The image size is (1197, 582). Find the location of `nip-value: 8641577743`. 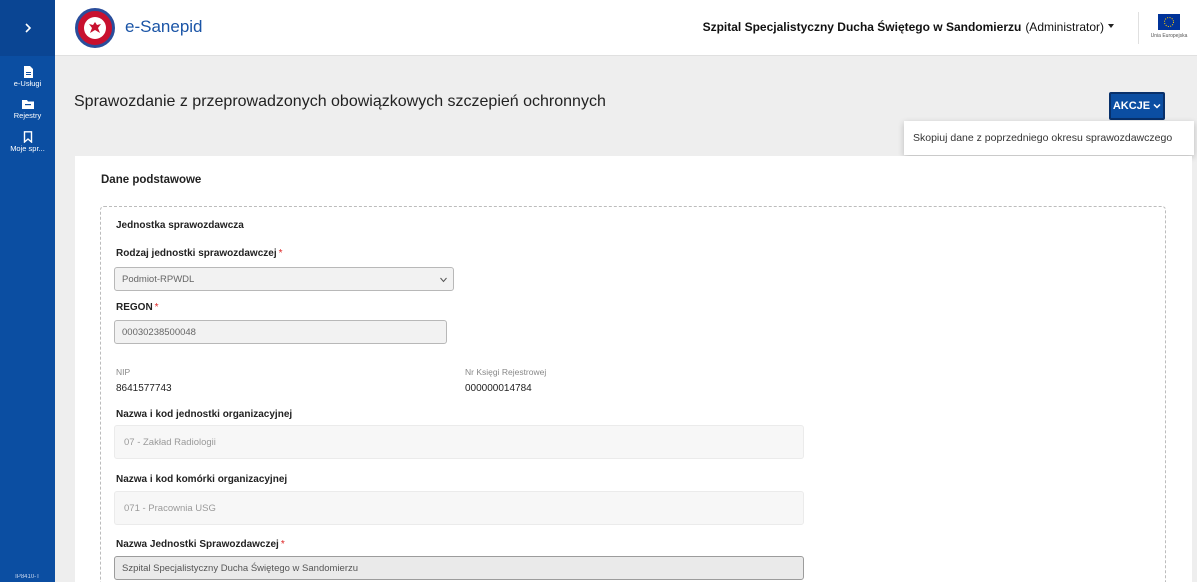

nip-value: 8641577743 is located at coordinates (144, 388).